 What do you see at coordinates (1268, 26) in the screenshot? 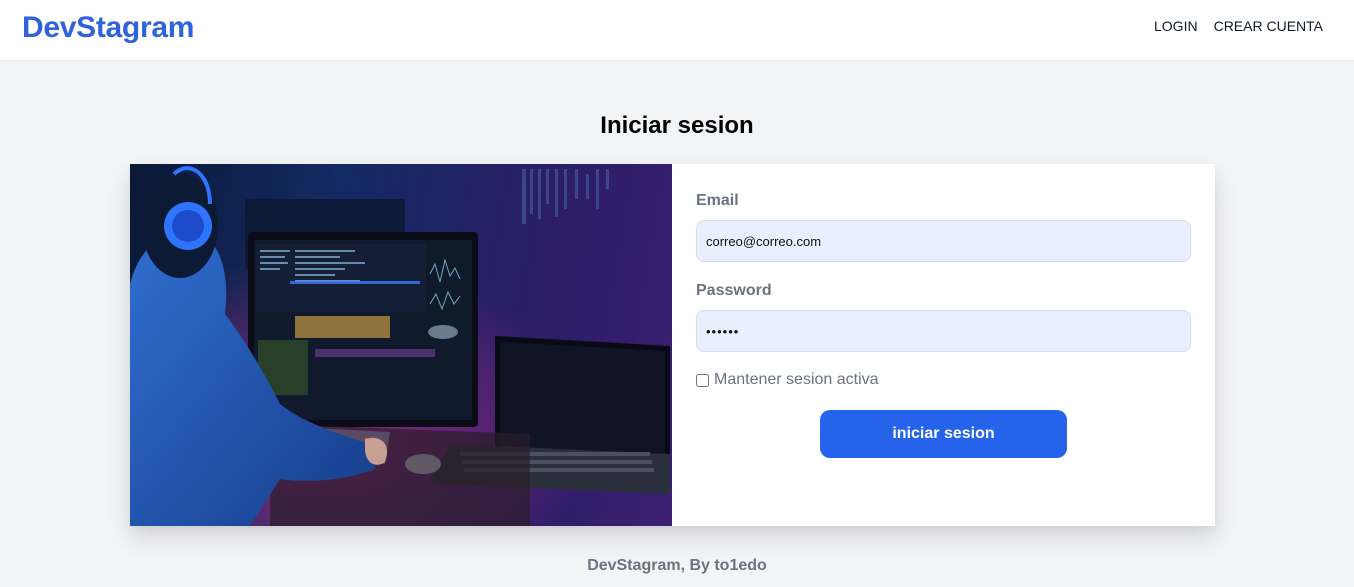
I see `register-link: CREAR CUENTA` at bounding box center [1268, 26].